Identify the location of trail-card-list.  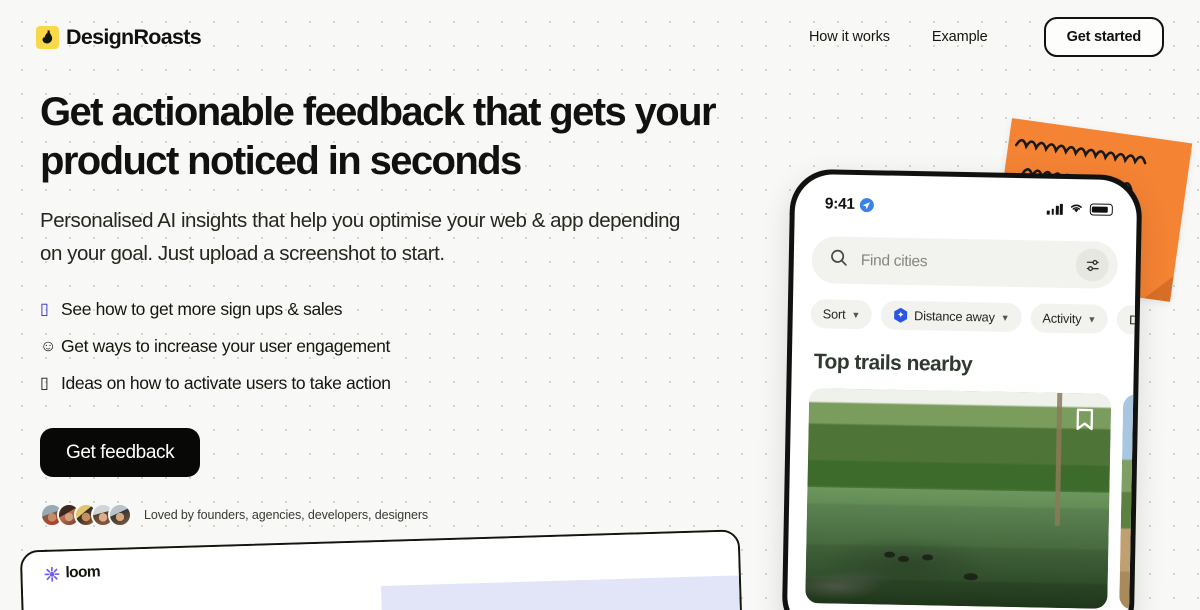
(971, 499).